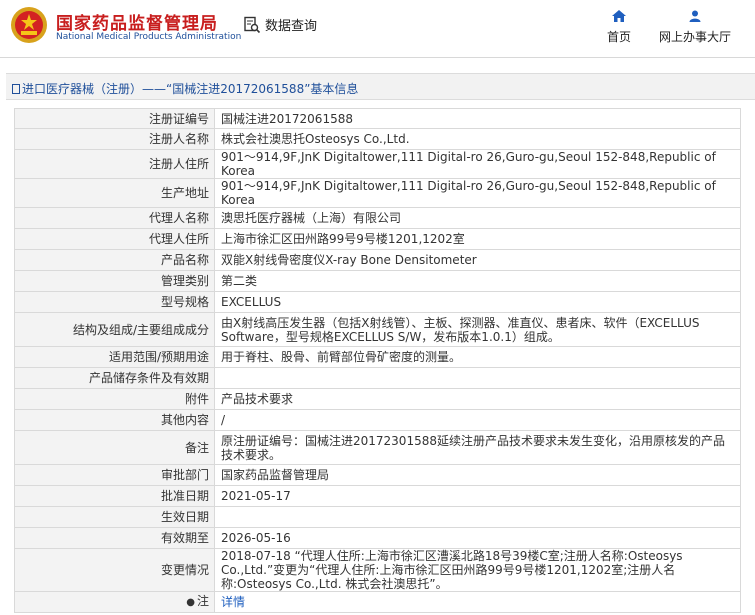  What do you see at coordinates (477, 218) in the screenshot?
I see `field-value: 澳思托医疗器械（上海）有限公司` at bounding box center [477, 218].